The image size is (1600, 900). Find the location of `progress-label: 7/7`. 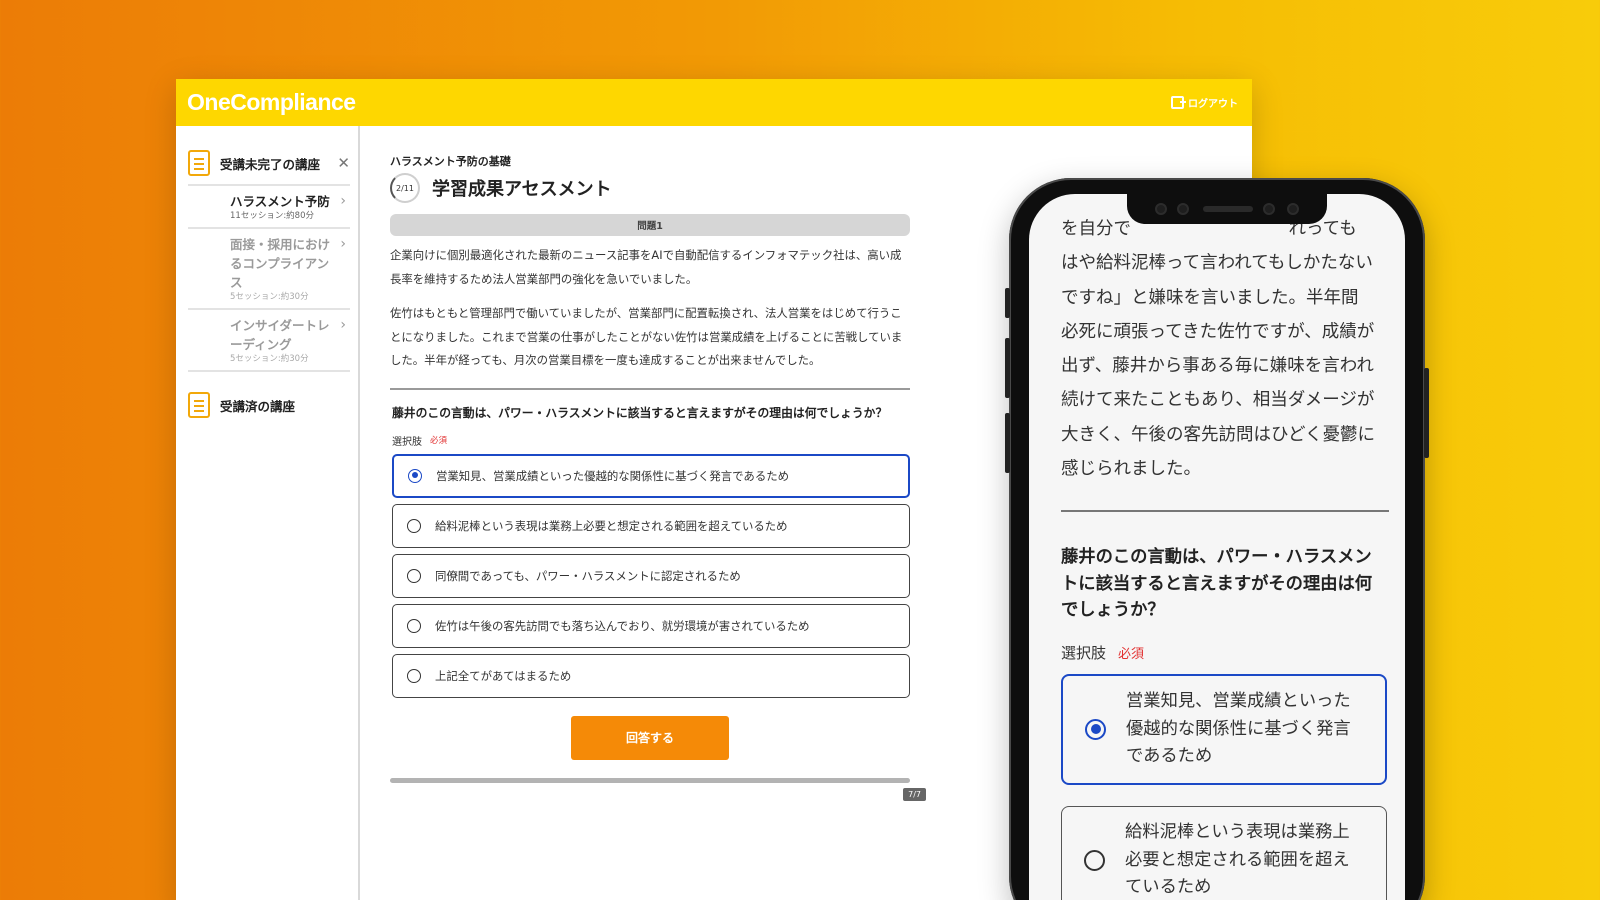

progress-label: 7/7 is located at coordinates (914, 794).